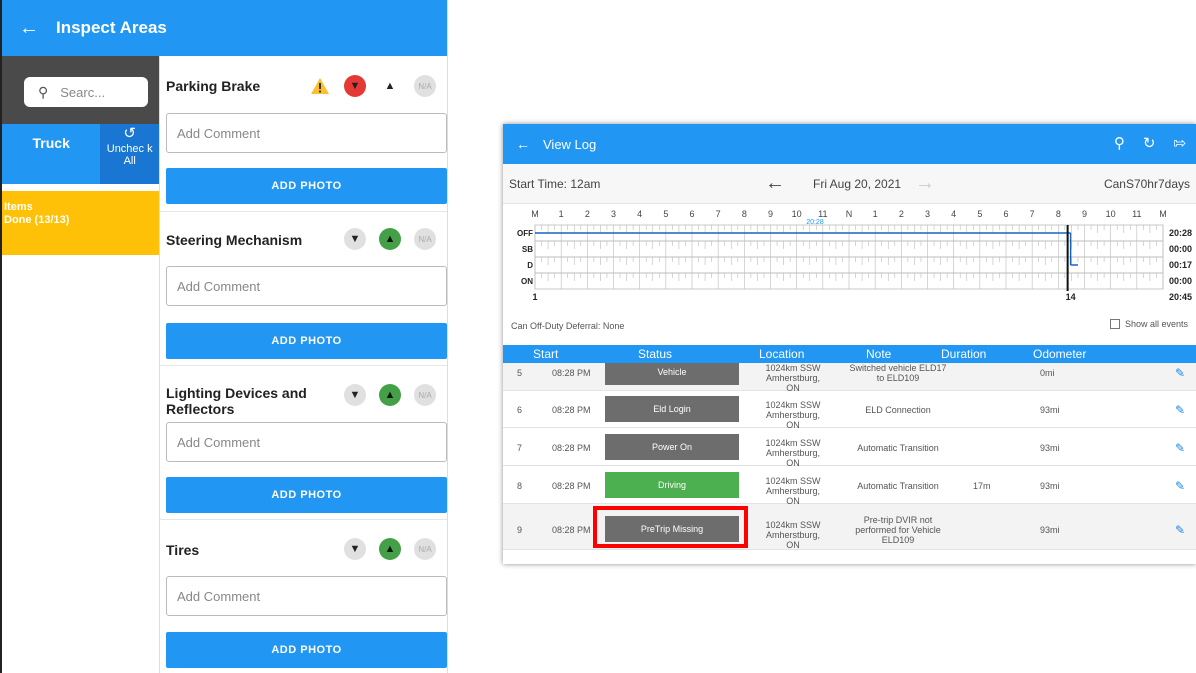 This screenshot has width=1196, height=673. I want to click on next-day-arrow-icon: →, so click(925, 183).